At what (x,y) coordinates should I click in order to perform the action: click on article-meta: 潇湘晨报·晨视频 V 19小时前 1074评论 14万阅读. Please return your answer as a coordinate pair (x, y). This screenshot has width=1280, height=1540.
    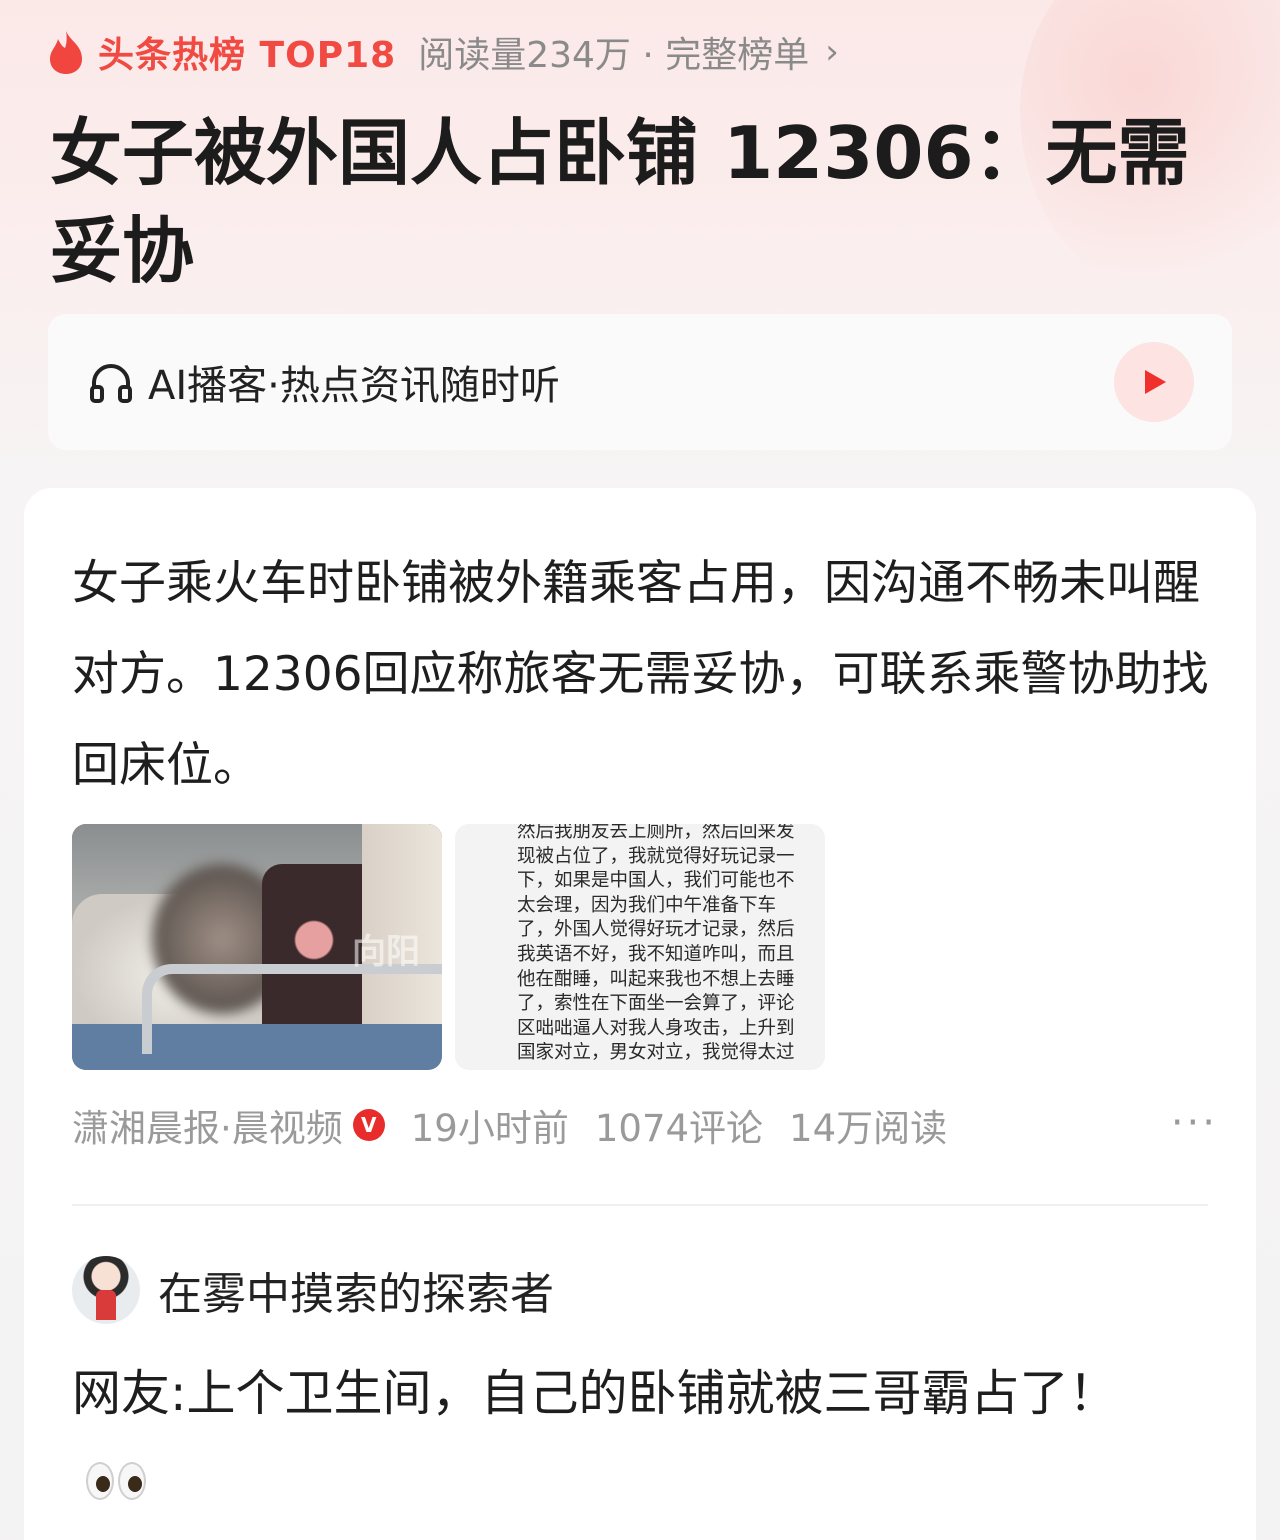
    Looking at the image, I should click on (509, 1125).